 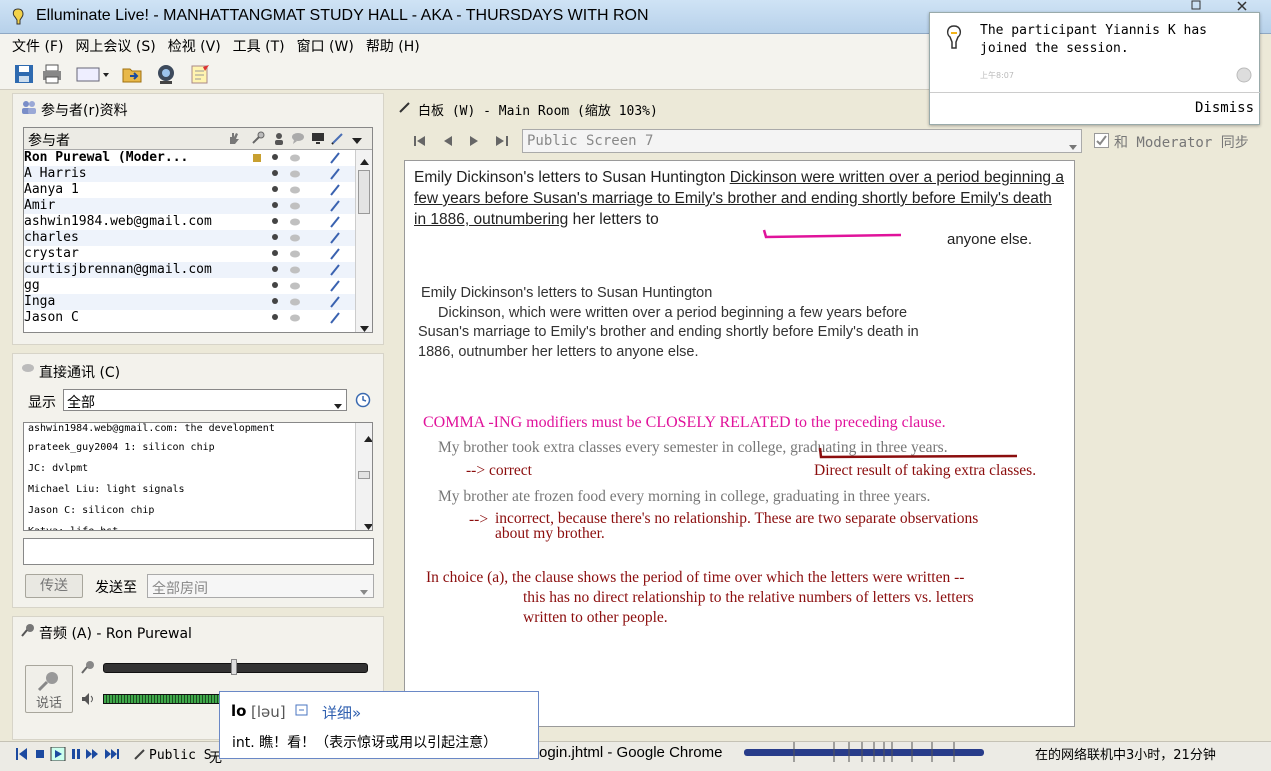 I want to click on participant-name: Aanya 1, so click(x=51, y=189).